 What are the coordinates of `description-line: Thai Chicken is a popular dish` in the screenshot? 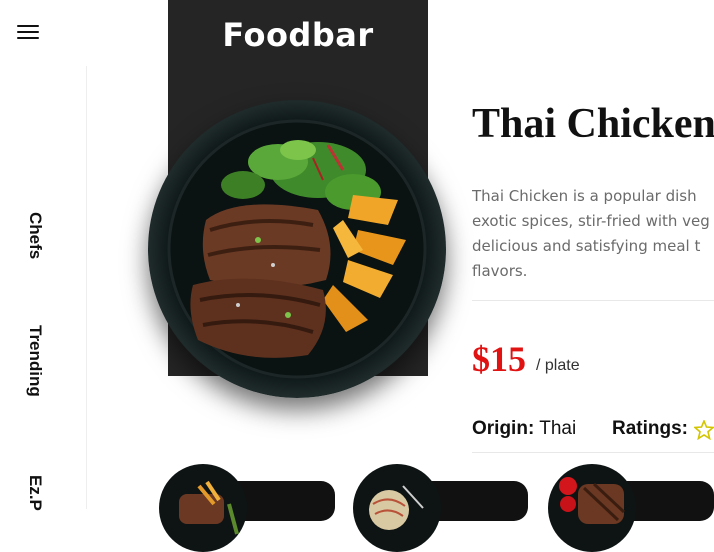 It's located at (584, 196).